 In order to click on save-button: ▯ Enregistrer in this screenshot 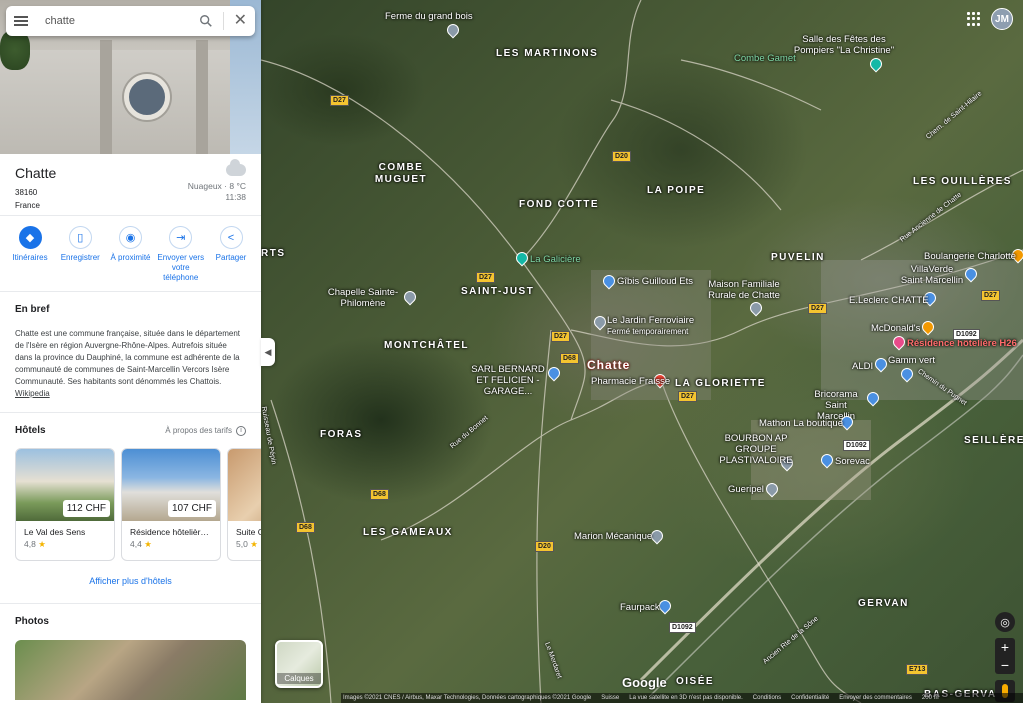, I will do `click(80, 254)`.